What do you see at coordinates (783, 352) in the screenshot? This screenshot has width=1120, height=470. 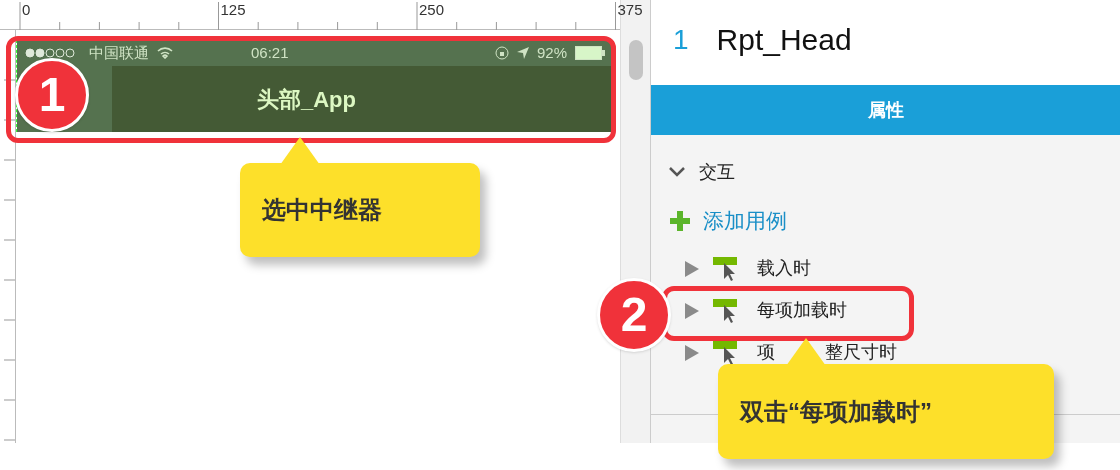 I see `event-item: 项 整尺寸时` at bounding box center [783, 352].